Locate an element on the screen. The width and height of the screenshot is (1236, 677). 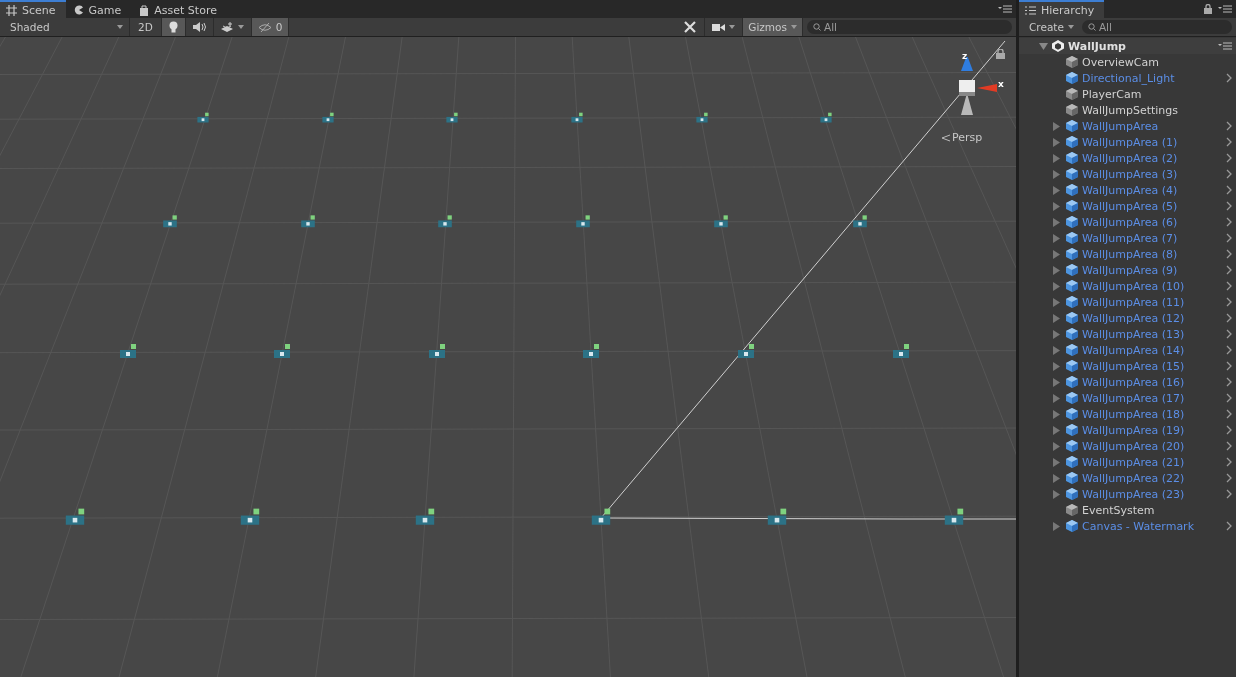
hierarchy-item: WallJumpSettings is located at coordinates (1127, 110).